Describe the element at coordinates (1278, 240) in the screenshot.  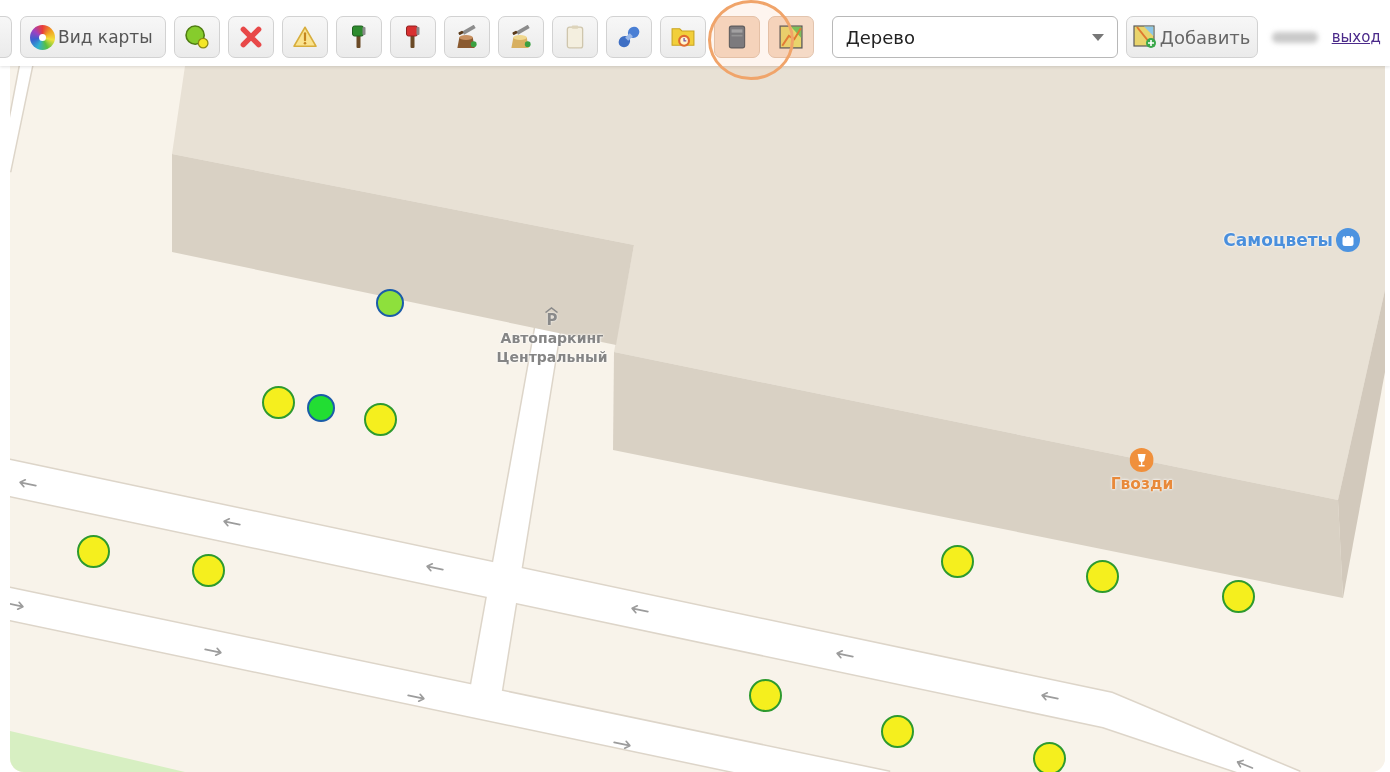
I see `place-label: Самоцветы` at that location.